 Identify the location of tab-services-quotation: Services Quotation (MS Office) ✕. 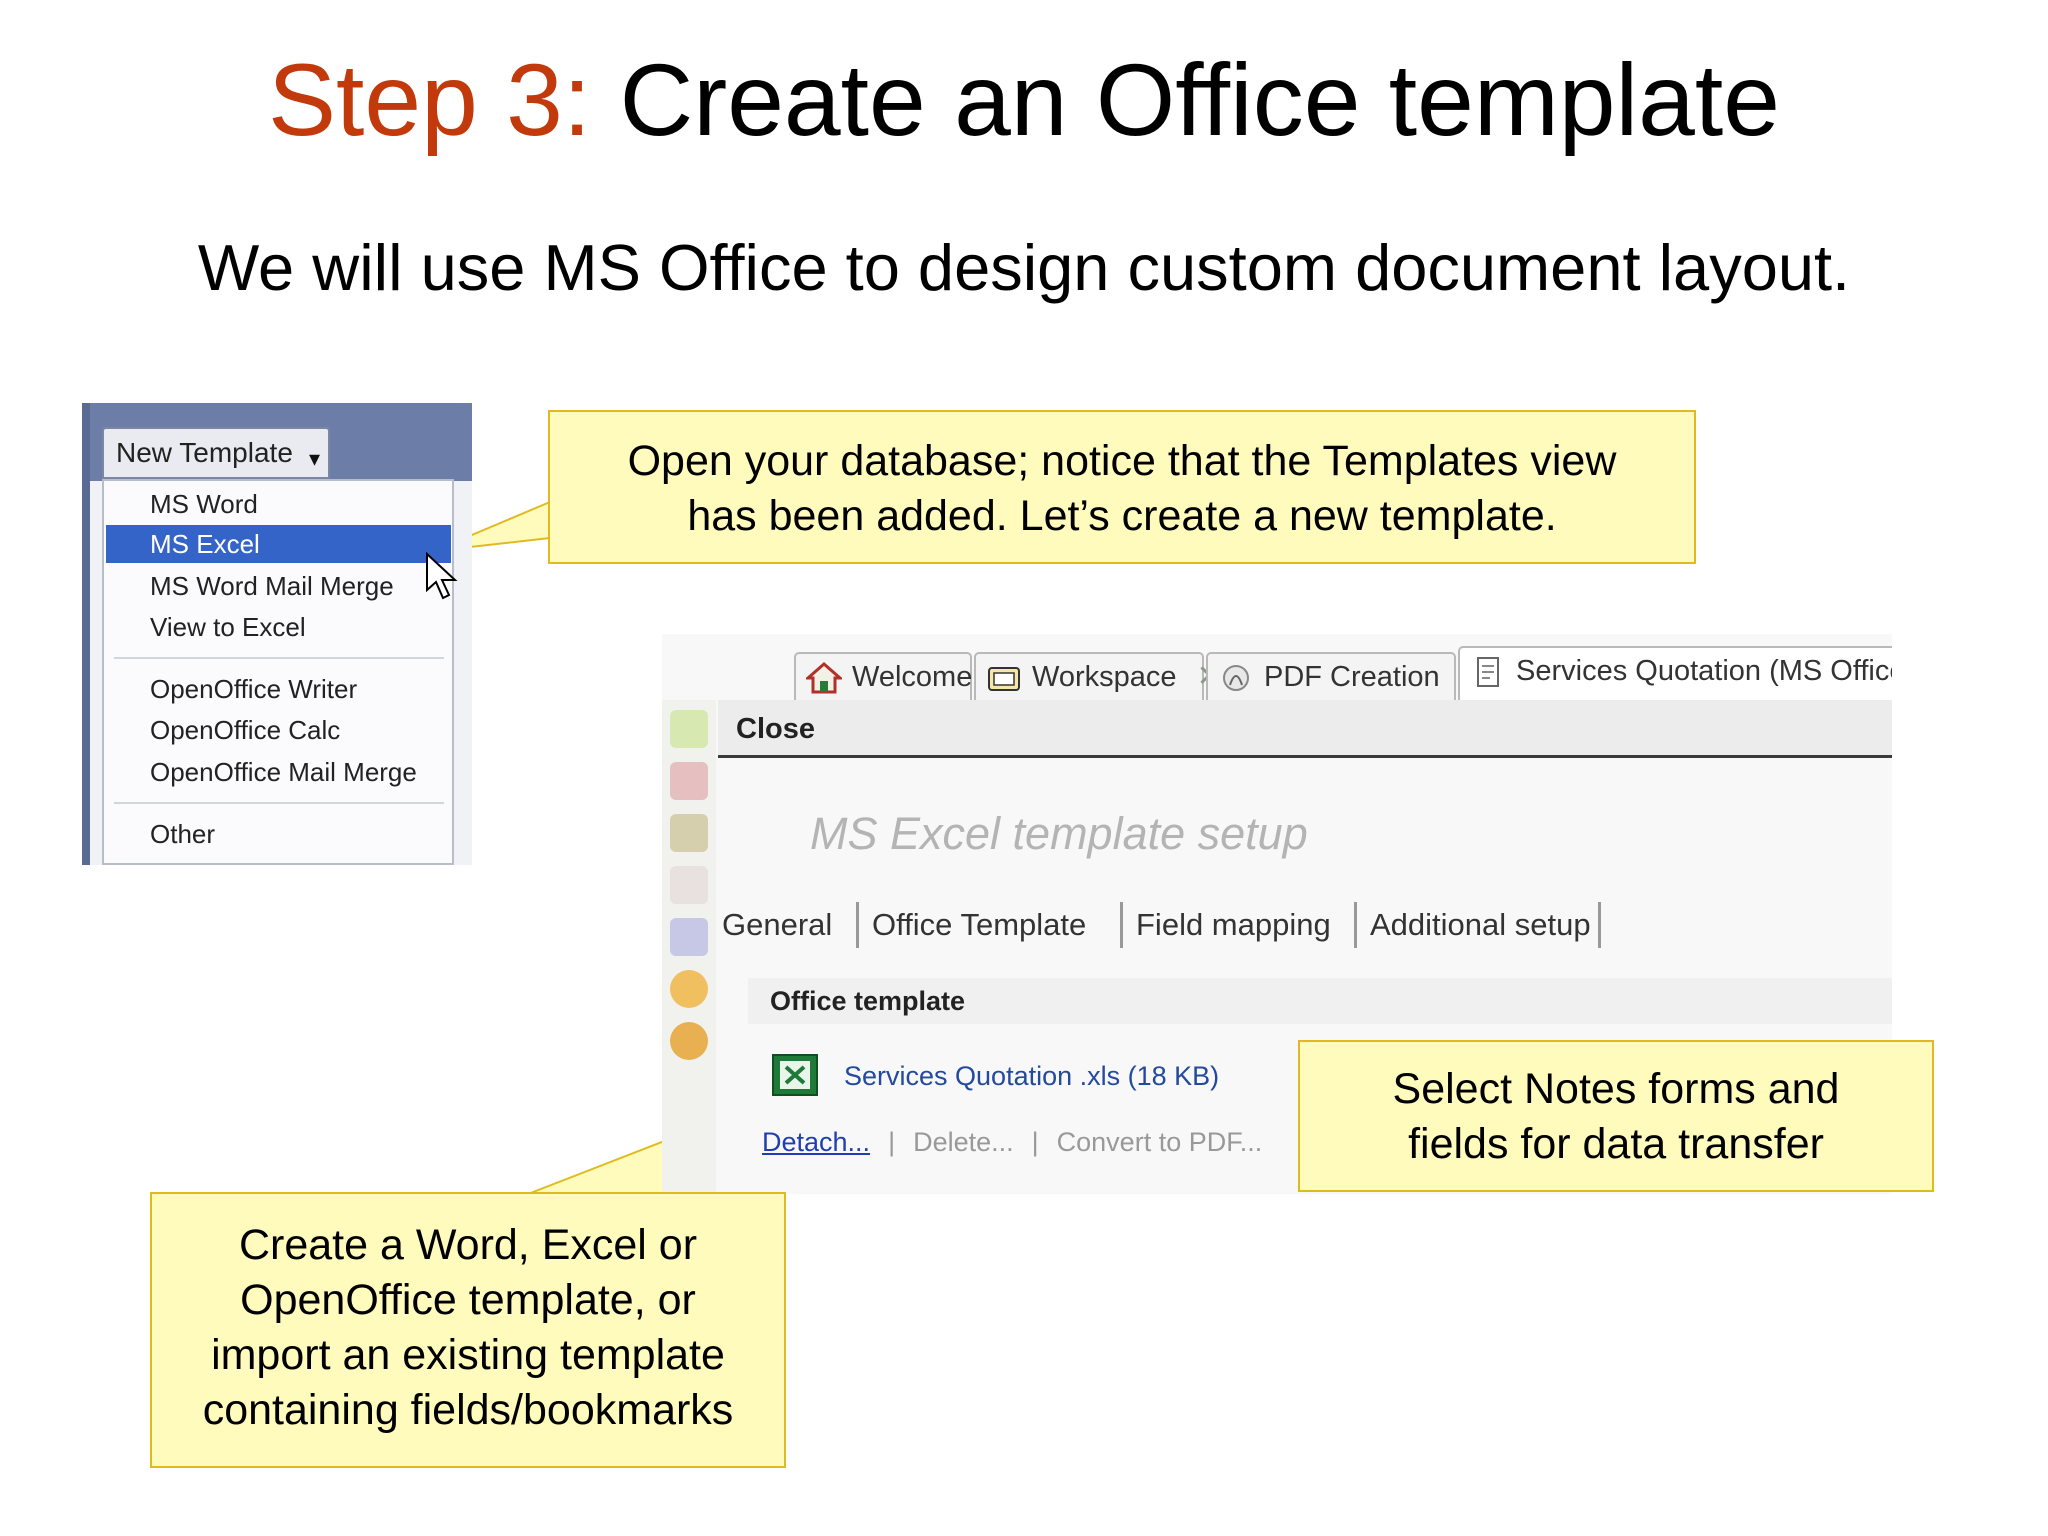
(1675, 674).